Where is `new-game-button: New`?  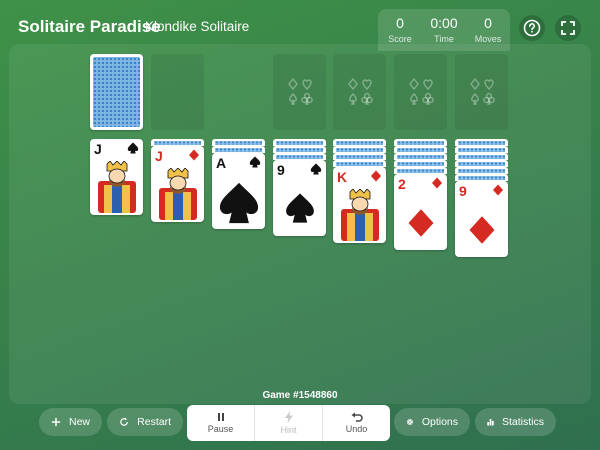 new-game-button: New is located at coordinates (70, 422).